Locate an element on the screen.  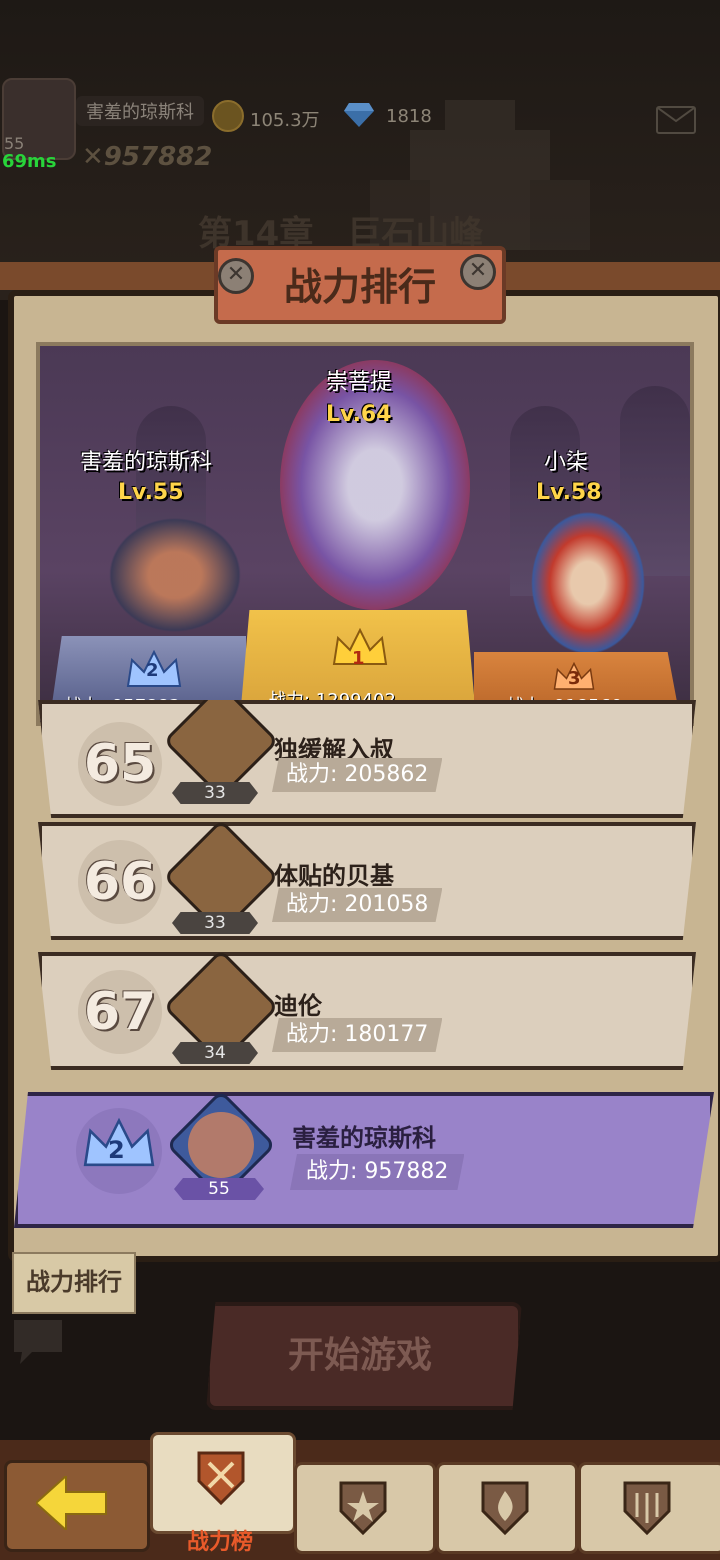
rank-number: 67 is located at coordinates (120, 1012).